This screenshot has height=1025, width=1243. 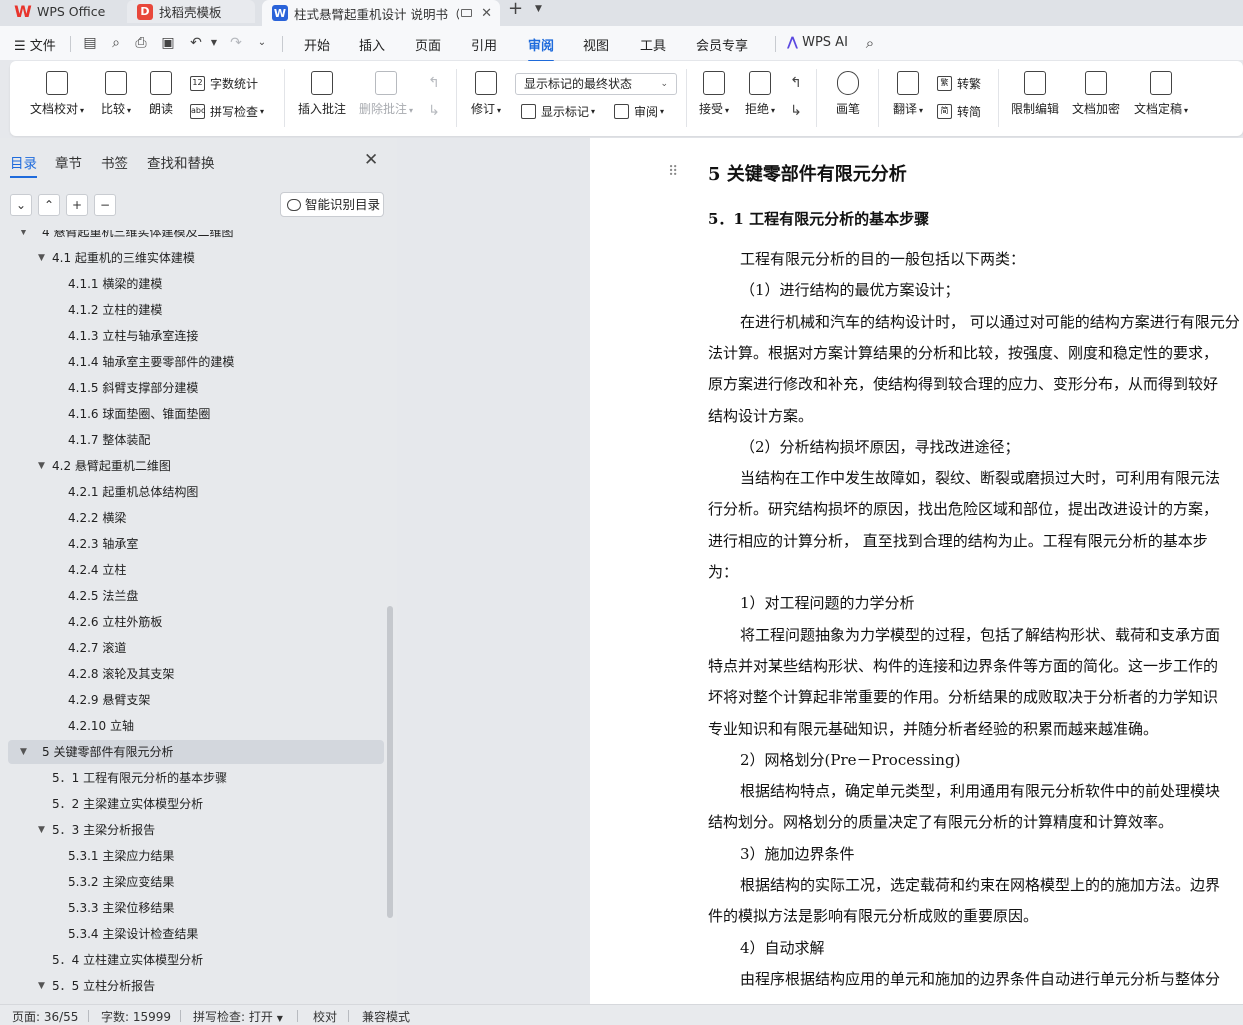 I want to click on toc-item: 4.1.1 横梁的建模, so click(x=196, y=284).